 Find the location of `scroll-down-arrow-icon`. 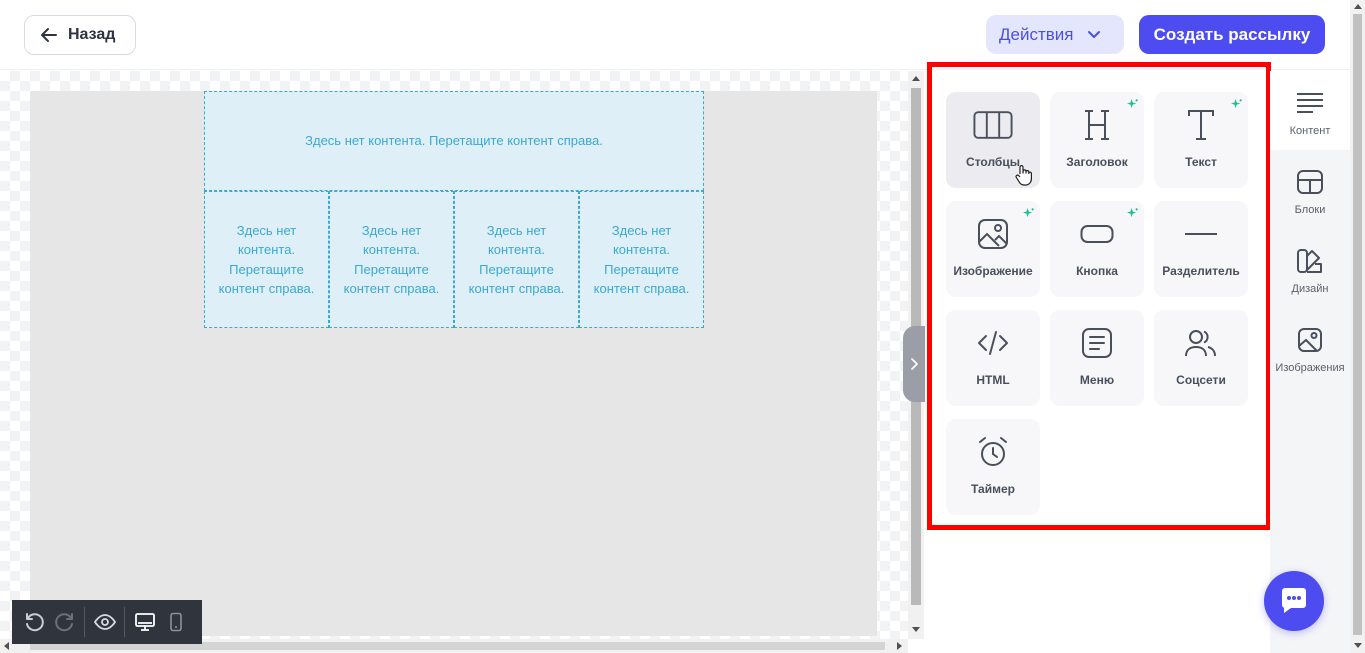

scroll-down-arrow-icon is located at coordinates (916, 629).